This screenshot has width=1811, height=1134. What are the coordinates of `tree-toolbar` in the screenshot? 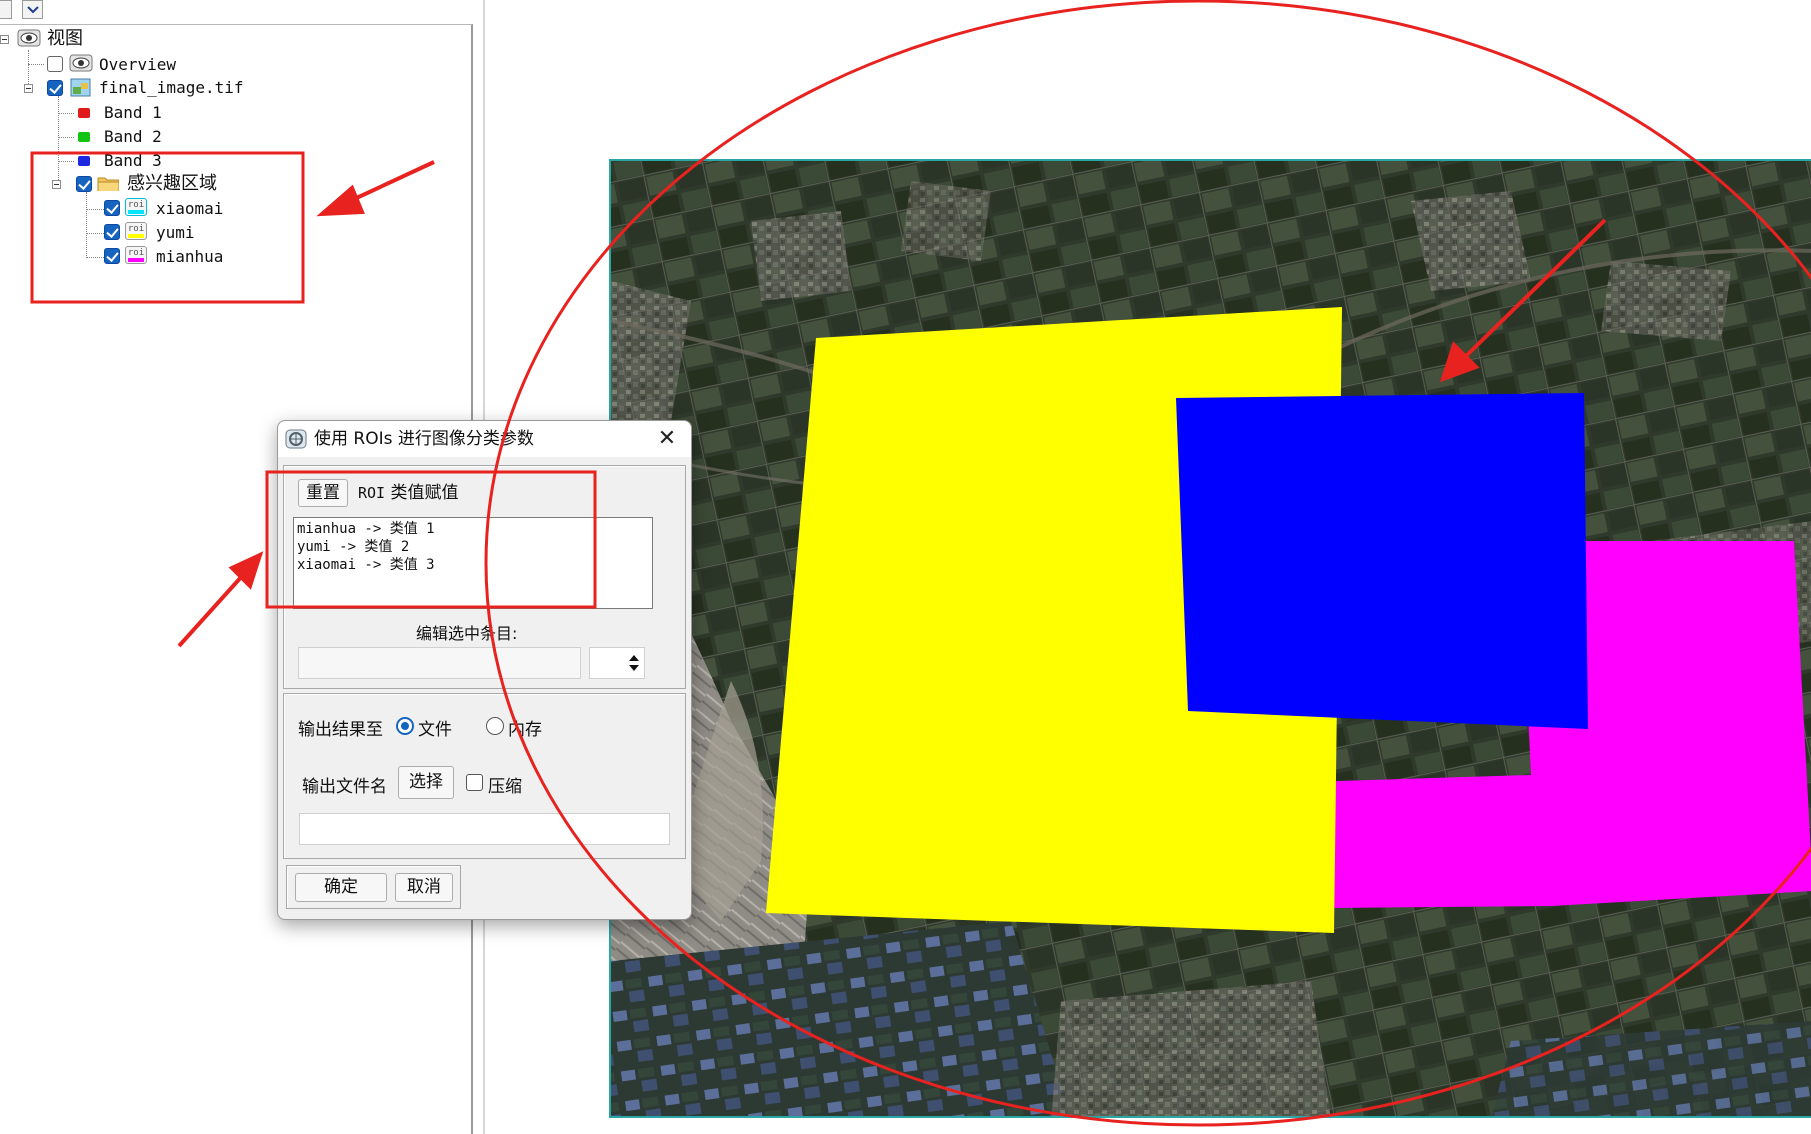 It's located at (237, 10).